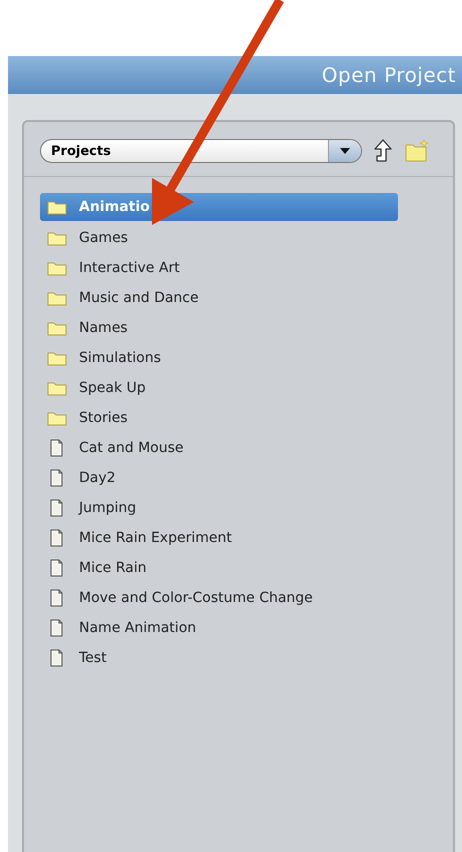 The width and height of the screenshot is (462, 852). What do you see at coordinates (219, 268) in the screenshot?
I see `list-item: Interactive Art` at bounding box center [219, 268].